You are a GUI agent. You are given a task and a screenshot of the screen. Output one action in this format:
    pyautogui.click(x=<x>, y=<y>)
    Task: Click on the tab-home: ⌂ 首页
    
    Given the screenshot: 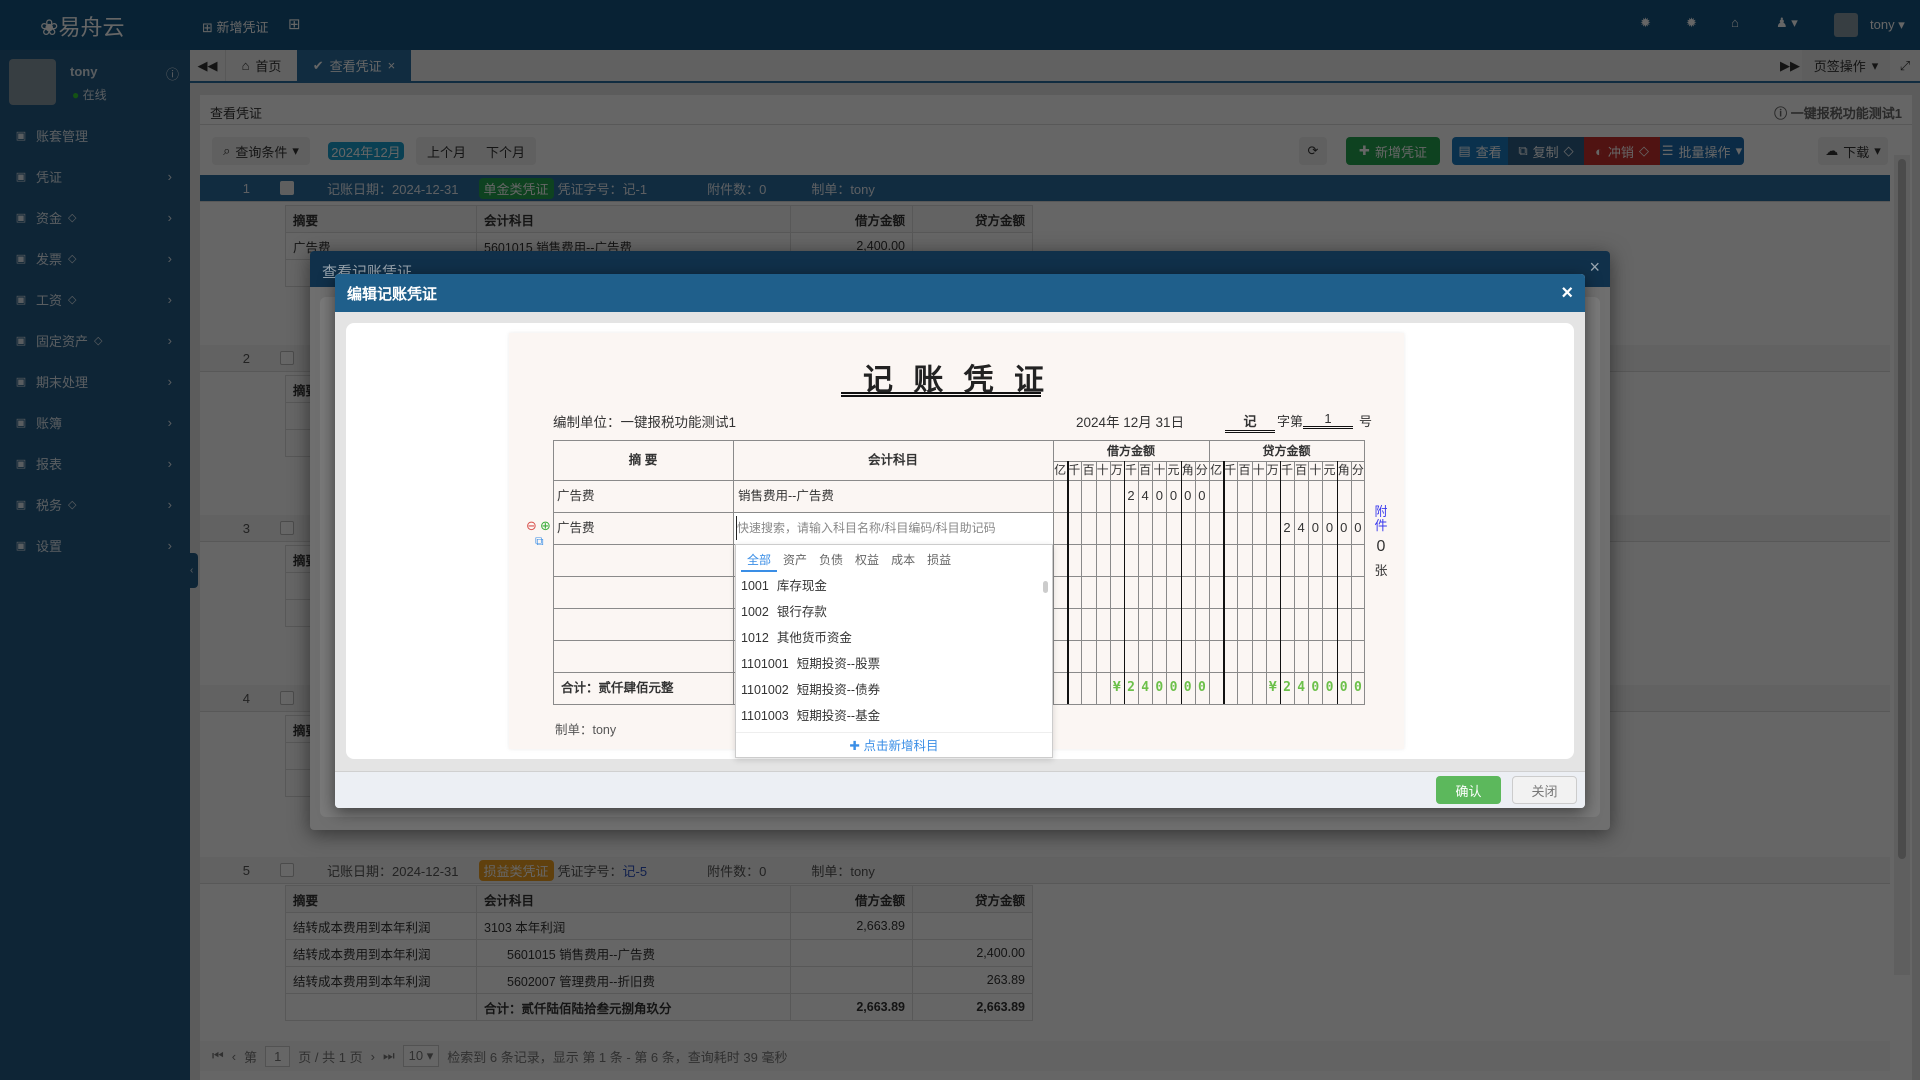 What is the action you would take?
    pyautogui.click(x=261, y=65)
    